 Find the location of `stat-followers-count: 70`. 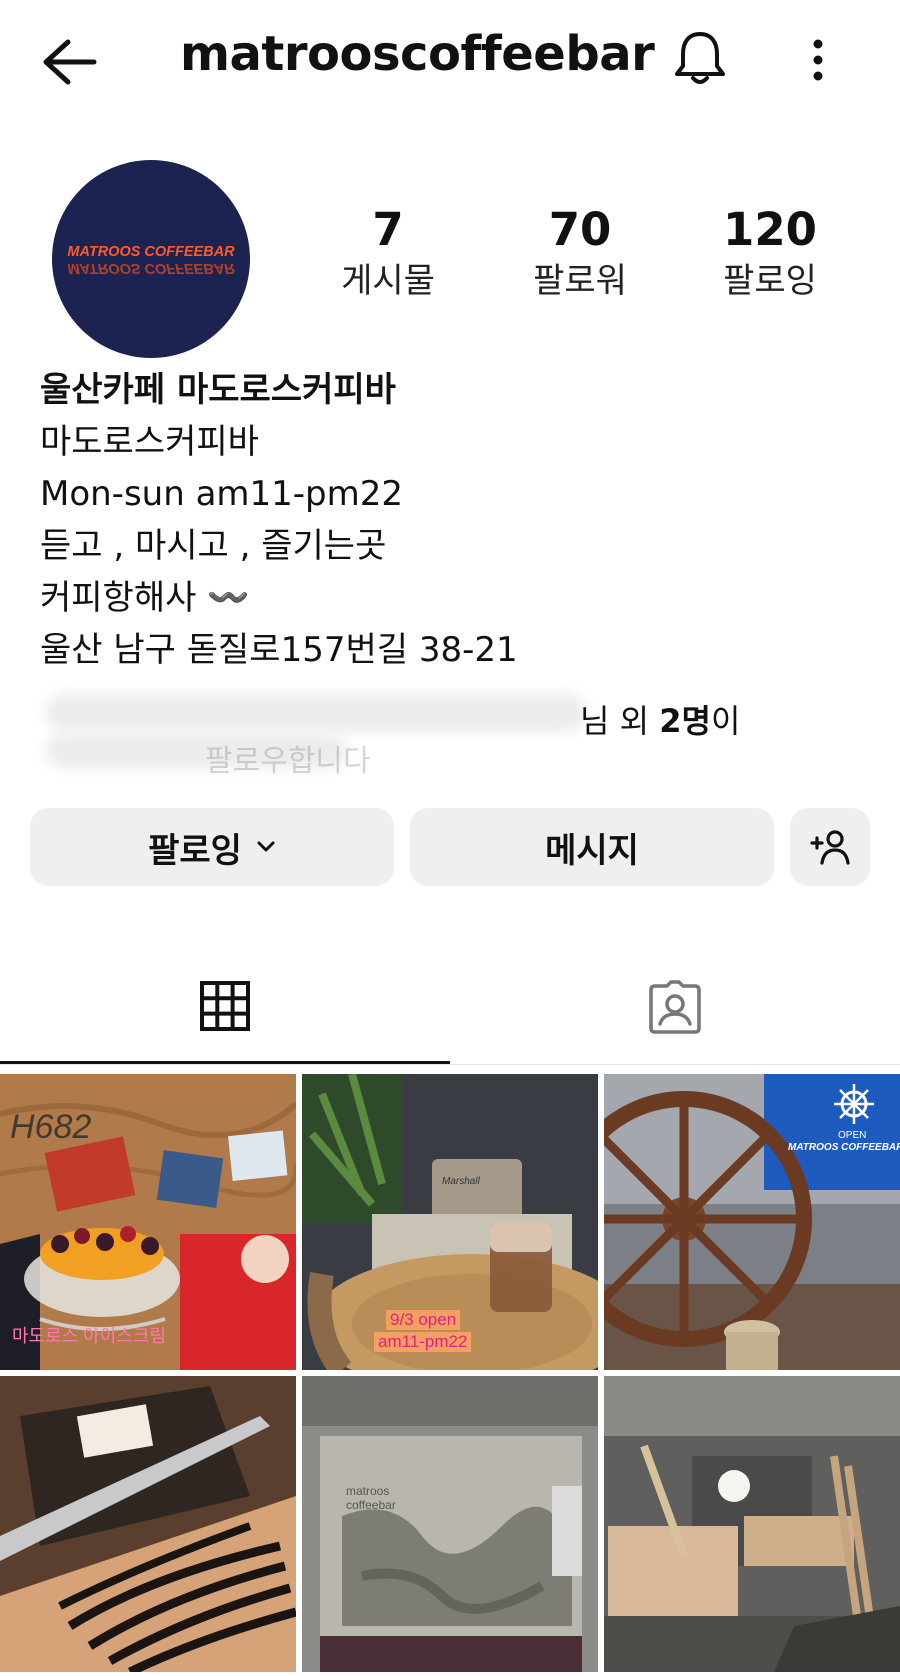

stat-followers-count: 70 is located at coordinates (580, 229).